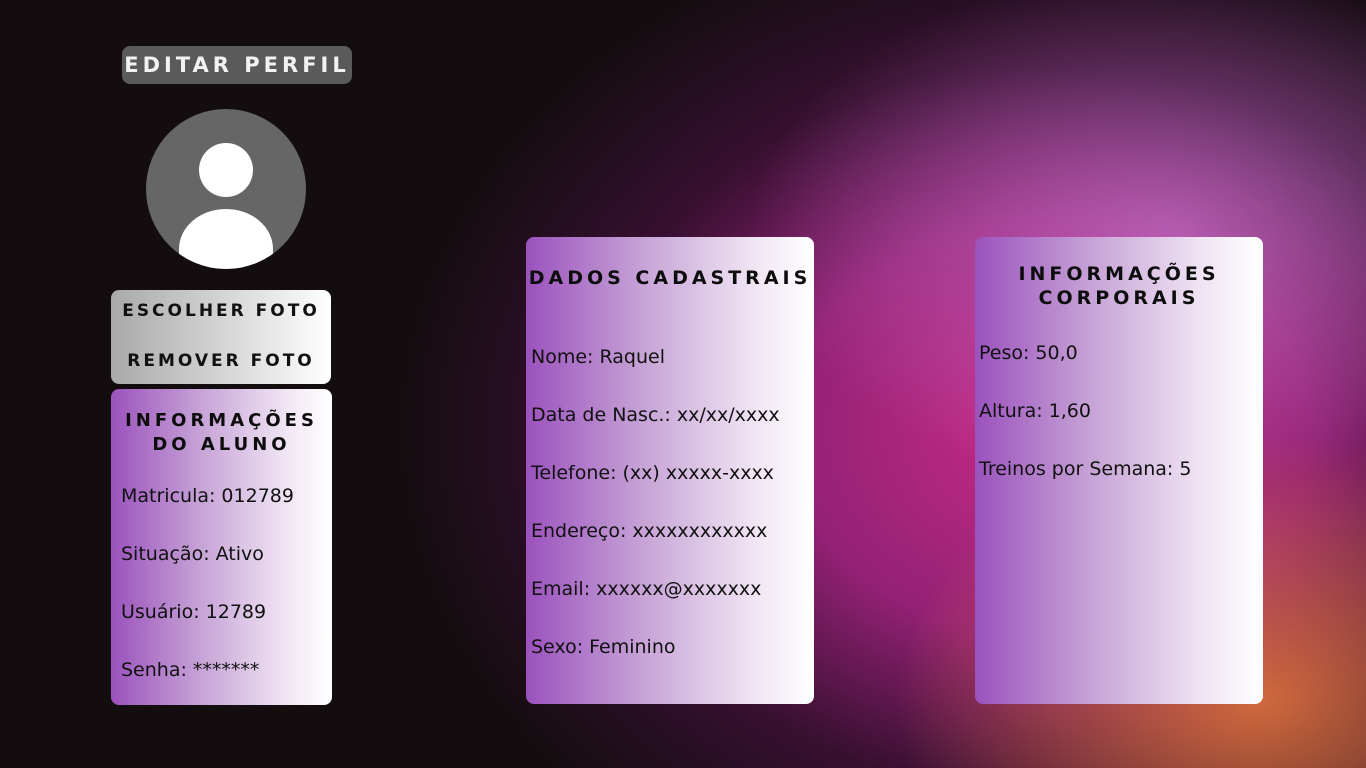 This screenshot has height=768, width=1366. I want to click on address-field: Endereço: xxxxxxxxxxxx, so click(649, 531).